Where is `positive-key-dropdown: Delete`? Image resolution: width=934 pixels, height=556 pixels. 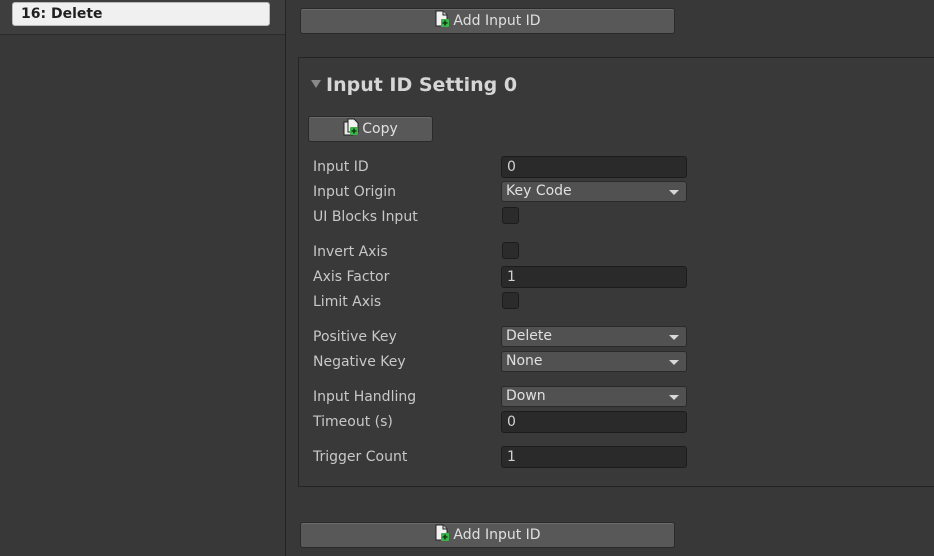
positive-key-dropdown: Delete is located at coordinates (594, 336).